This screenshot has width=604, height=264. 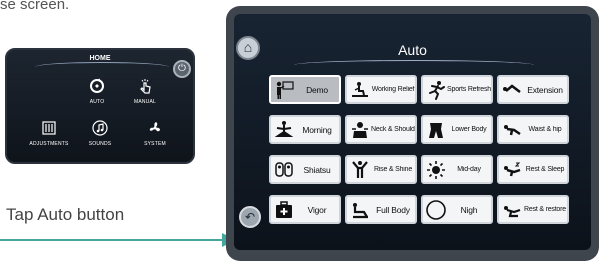 What do you see at coordinates (182, 69) in the screenshot?
I see `power-icon: ⏻` at bounding box center [182, 69].